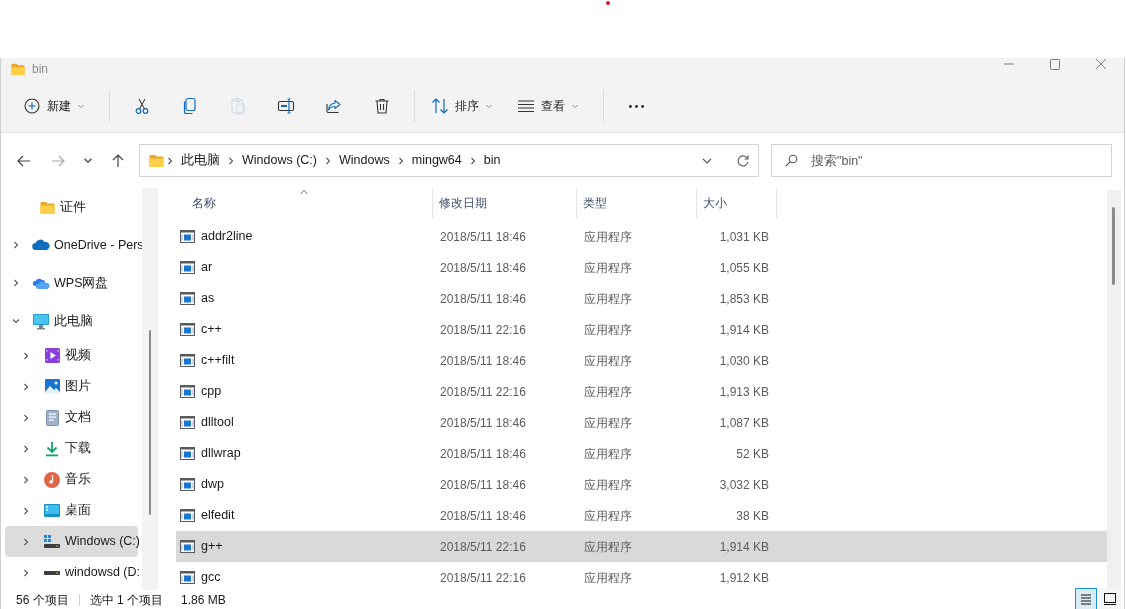  What do you see at coordinates (641, 236) in the screenshot?
I see `file-row: addr2line 2018/5/11 18:46 应用程序 1,031 KB` at bounding box center [641, 236].